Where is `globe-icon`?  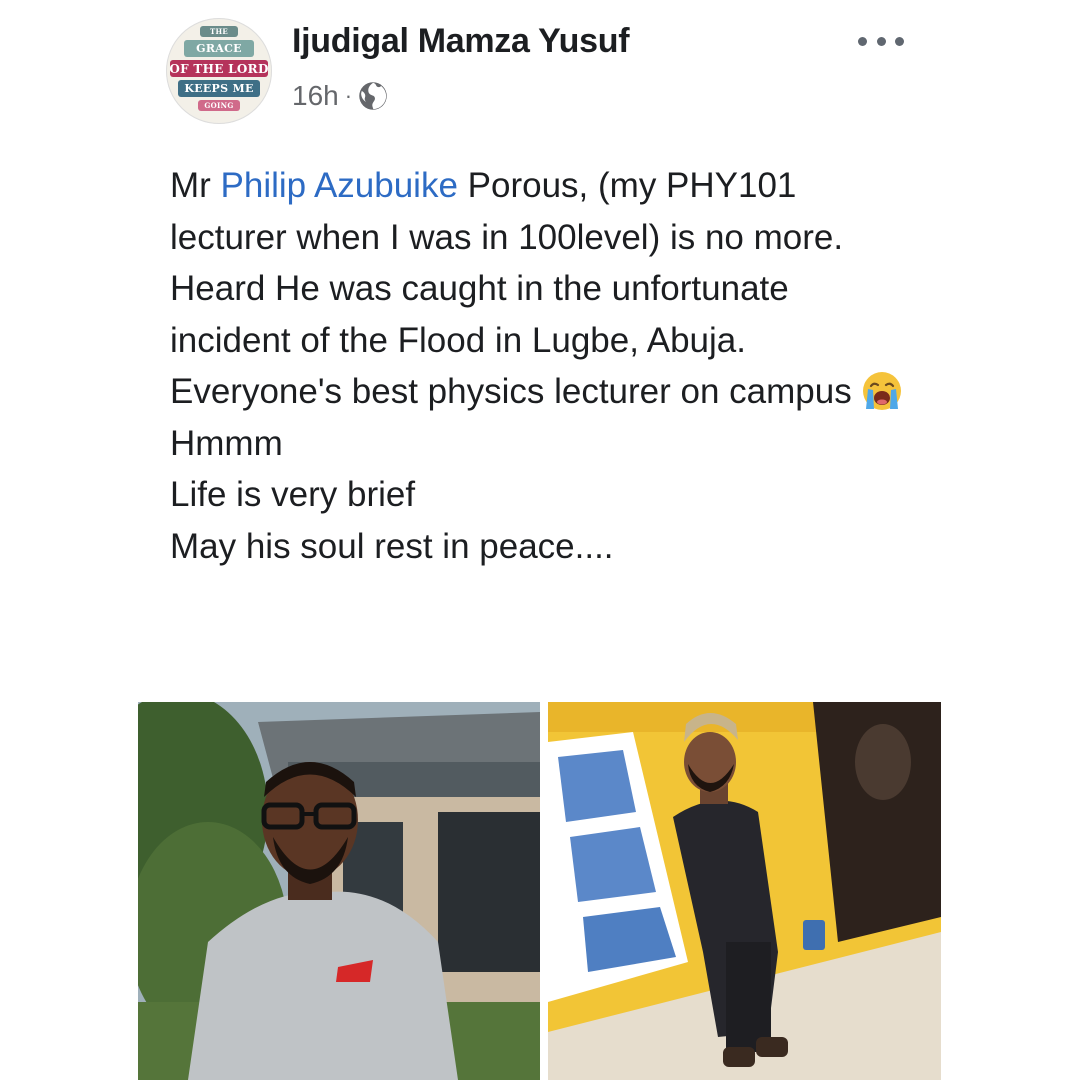 globe-icon is located at coordinates (373, 96).